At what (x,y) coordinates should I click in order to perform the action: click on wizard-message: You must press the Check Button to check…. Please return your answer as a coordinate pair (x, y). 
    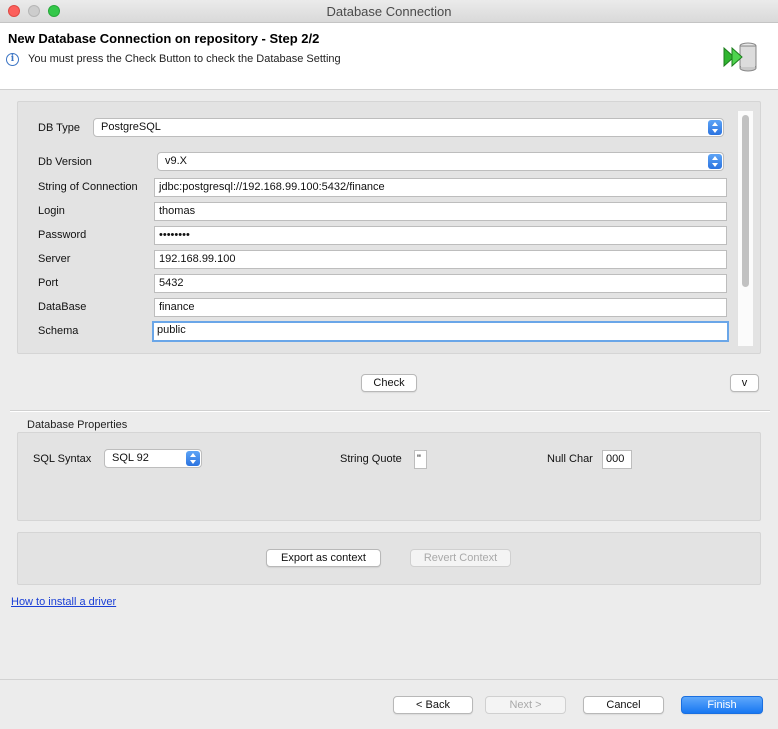
    Looking at the image, I should click on (184, 59).